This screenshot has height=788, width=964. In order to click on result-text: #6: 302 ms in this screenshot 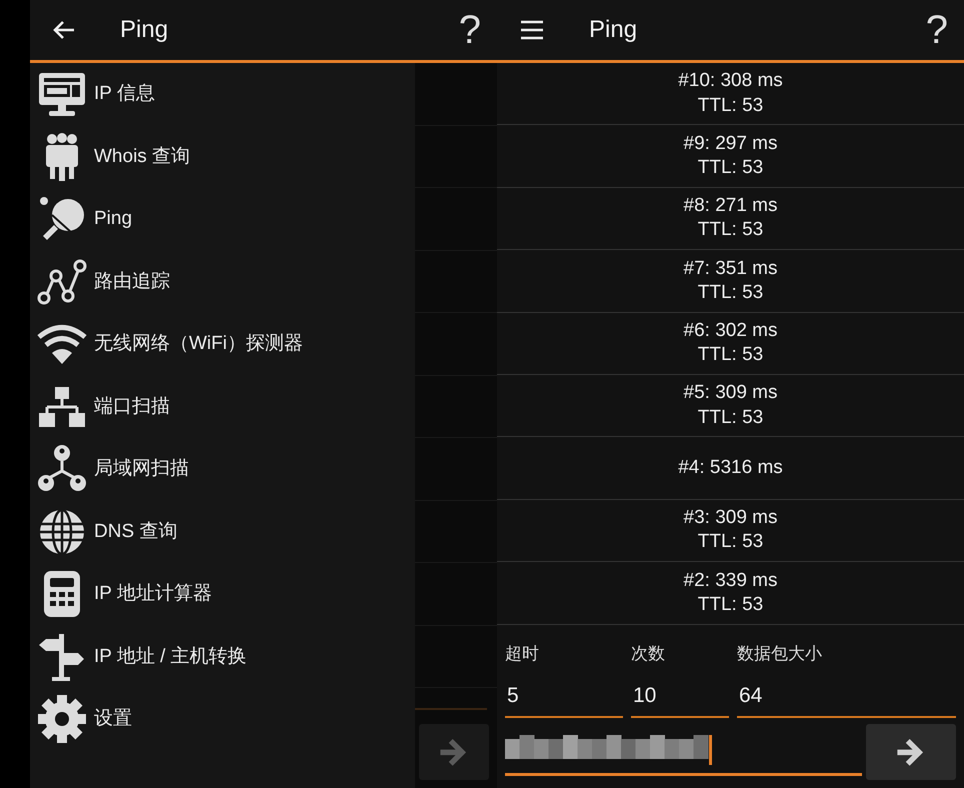, I will do `click(731, 330)`.